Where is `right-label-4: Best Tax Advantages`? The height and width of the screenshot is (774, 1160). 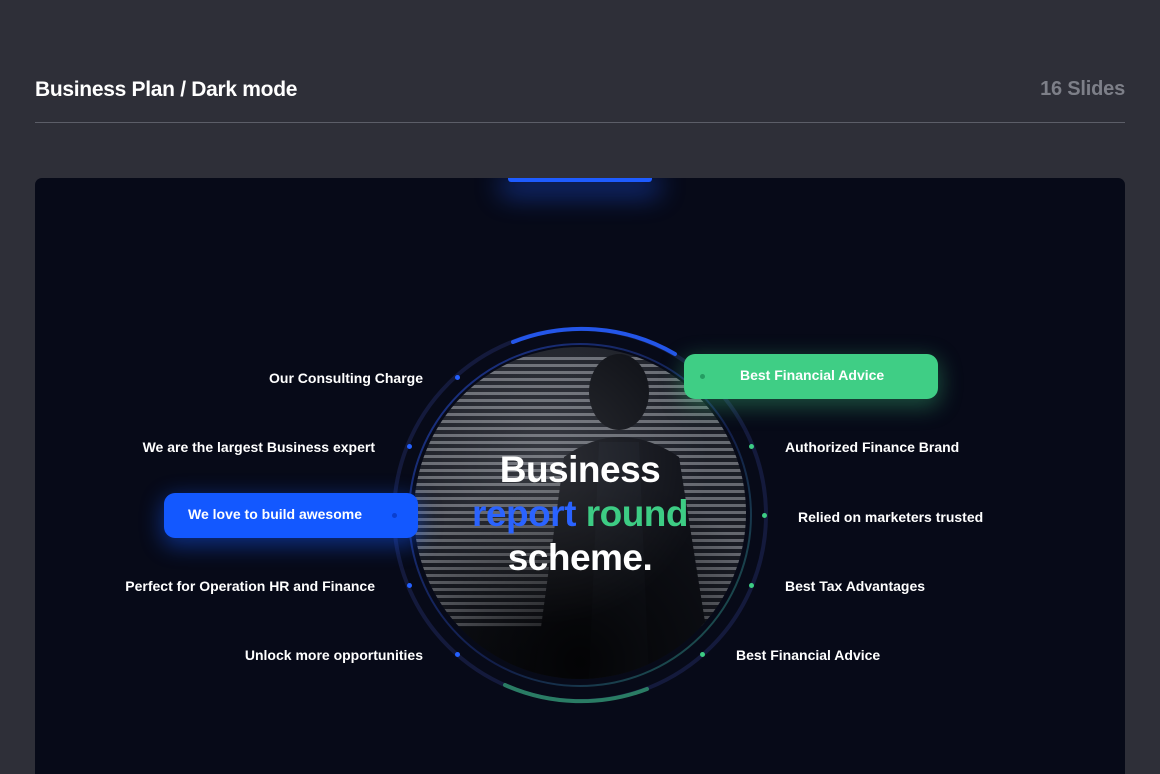
right-label-4: Best Tax Advantages is located at coordinates (855, 586).